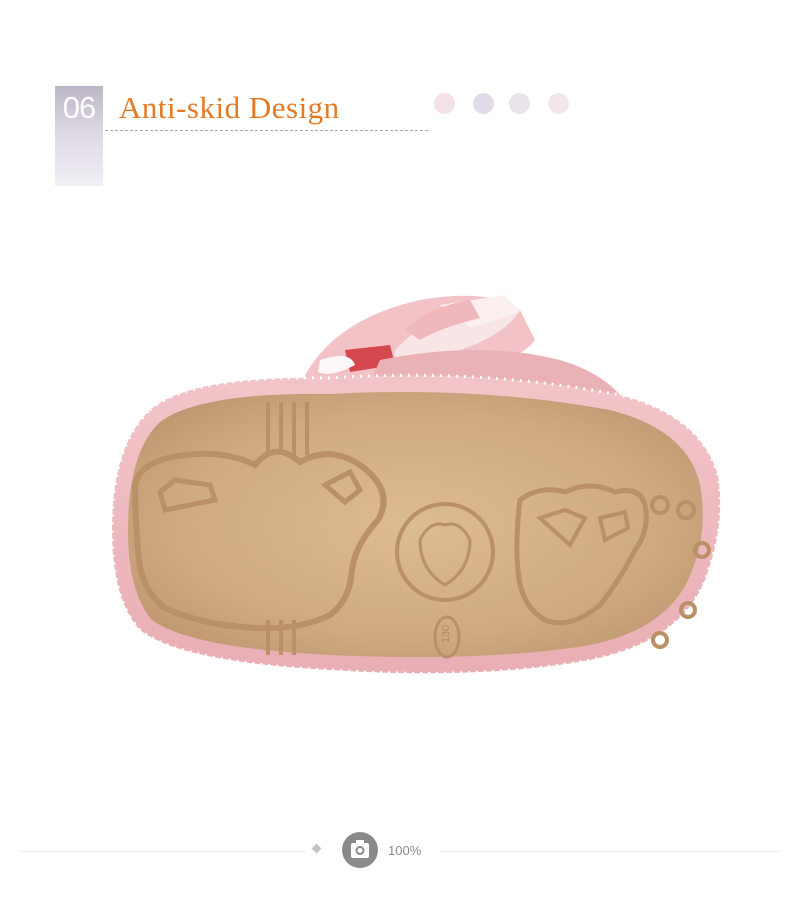 The image size is (800, 915). Describe the element at coordinates (316, 848) in the screenshot. I see `diamond-icon` at that location.